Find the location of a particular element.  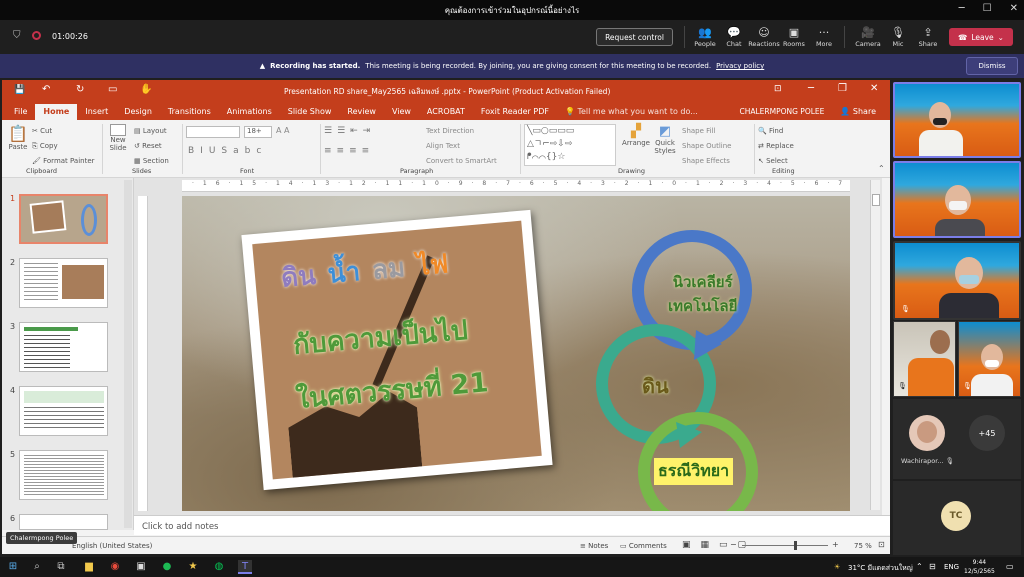

shape-effects-button: Shape Effects is located at coordinates (706, 161).